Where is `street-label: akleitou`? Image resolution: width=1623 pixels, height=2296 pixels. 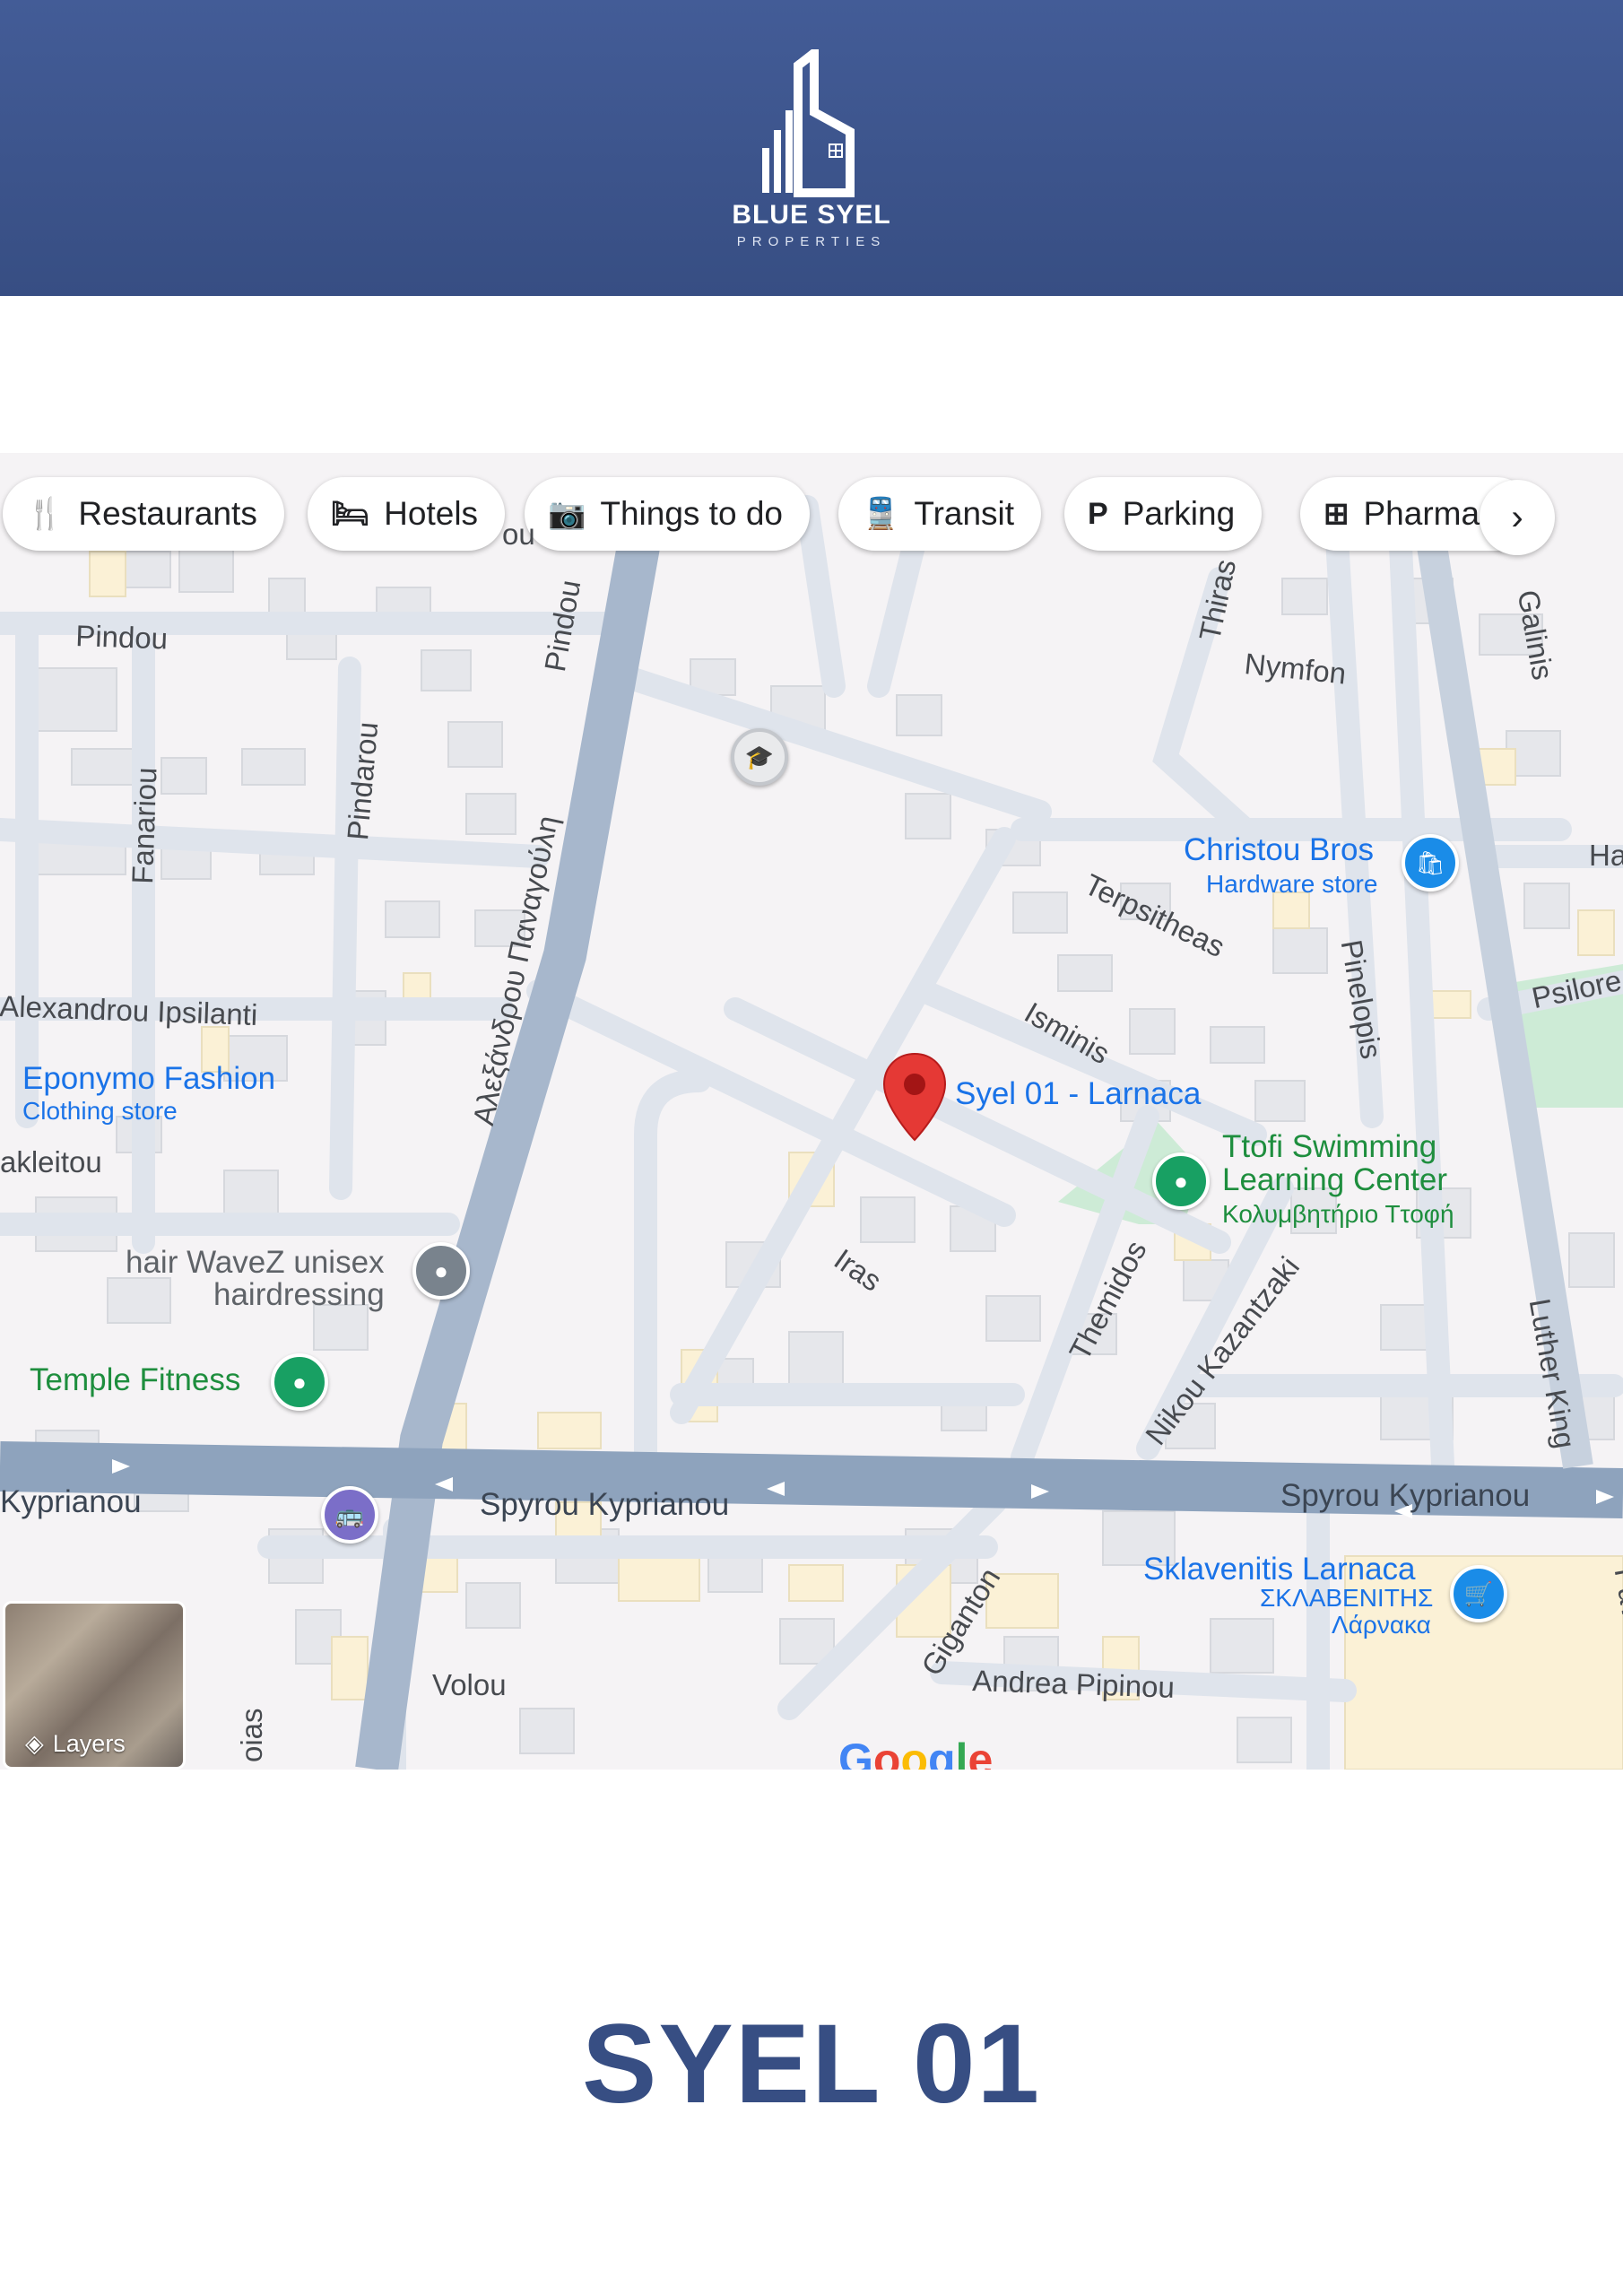
street-label: akleitou is located at coordinates (51, 1161).